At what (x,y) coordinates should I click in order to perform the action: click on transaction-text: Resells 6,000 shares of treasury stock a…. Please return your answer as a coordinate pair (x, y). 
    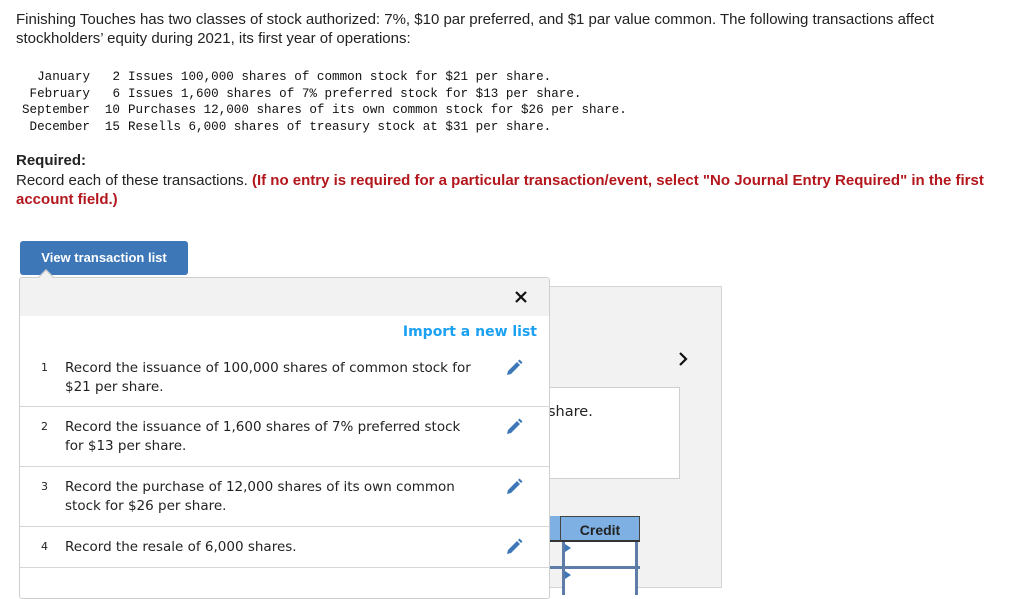
    Looking at the image, I should click on (340, 126).